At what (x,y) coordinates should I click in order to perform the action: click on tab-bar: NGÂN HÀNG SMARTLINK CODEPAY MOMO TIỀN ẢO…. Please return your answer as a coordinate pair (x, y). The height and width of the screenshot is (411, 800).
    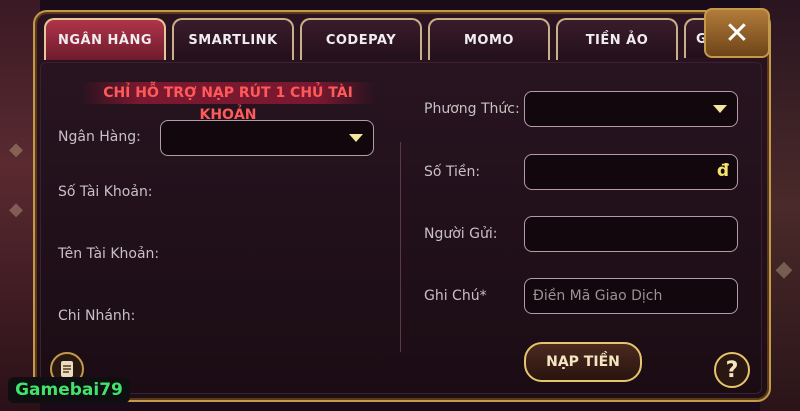
    Looking at the image, I should click on (386, 40).